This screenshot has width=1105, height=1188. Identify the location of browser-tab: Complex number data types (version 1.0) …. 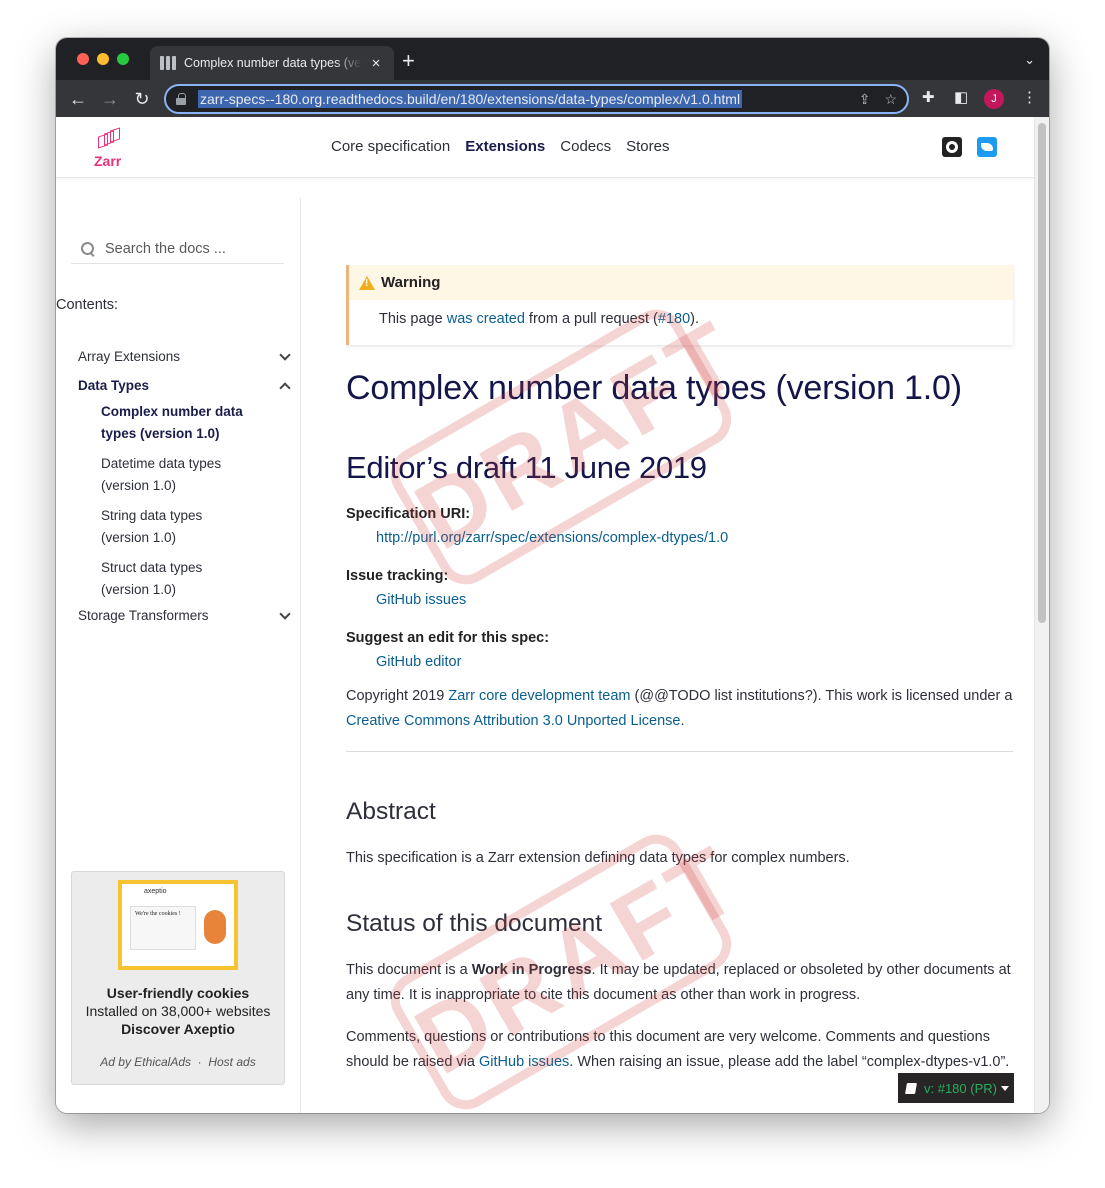
(272, 63).